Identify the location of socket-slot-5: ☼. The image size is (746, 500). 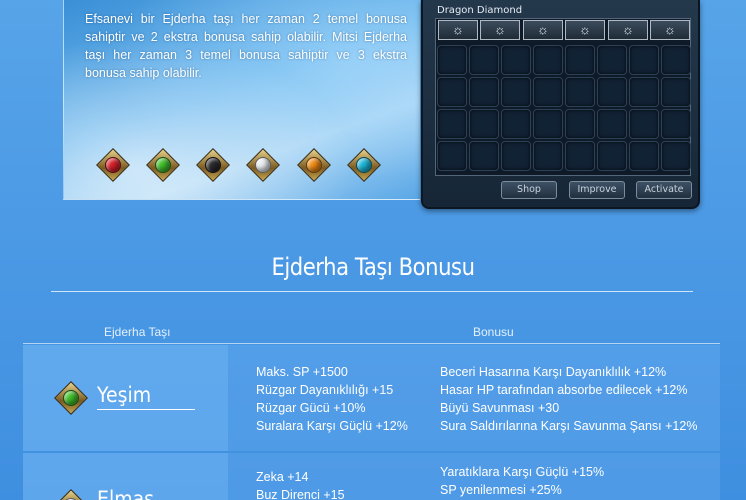
(628, 30).